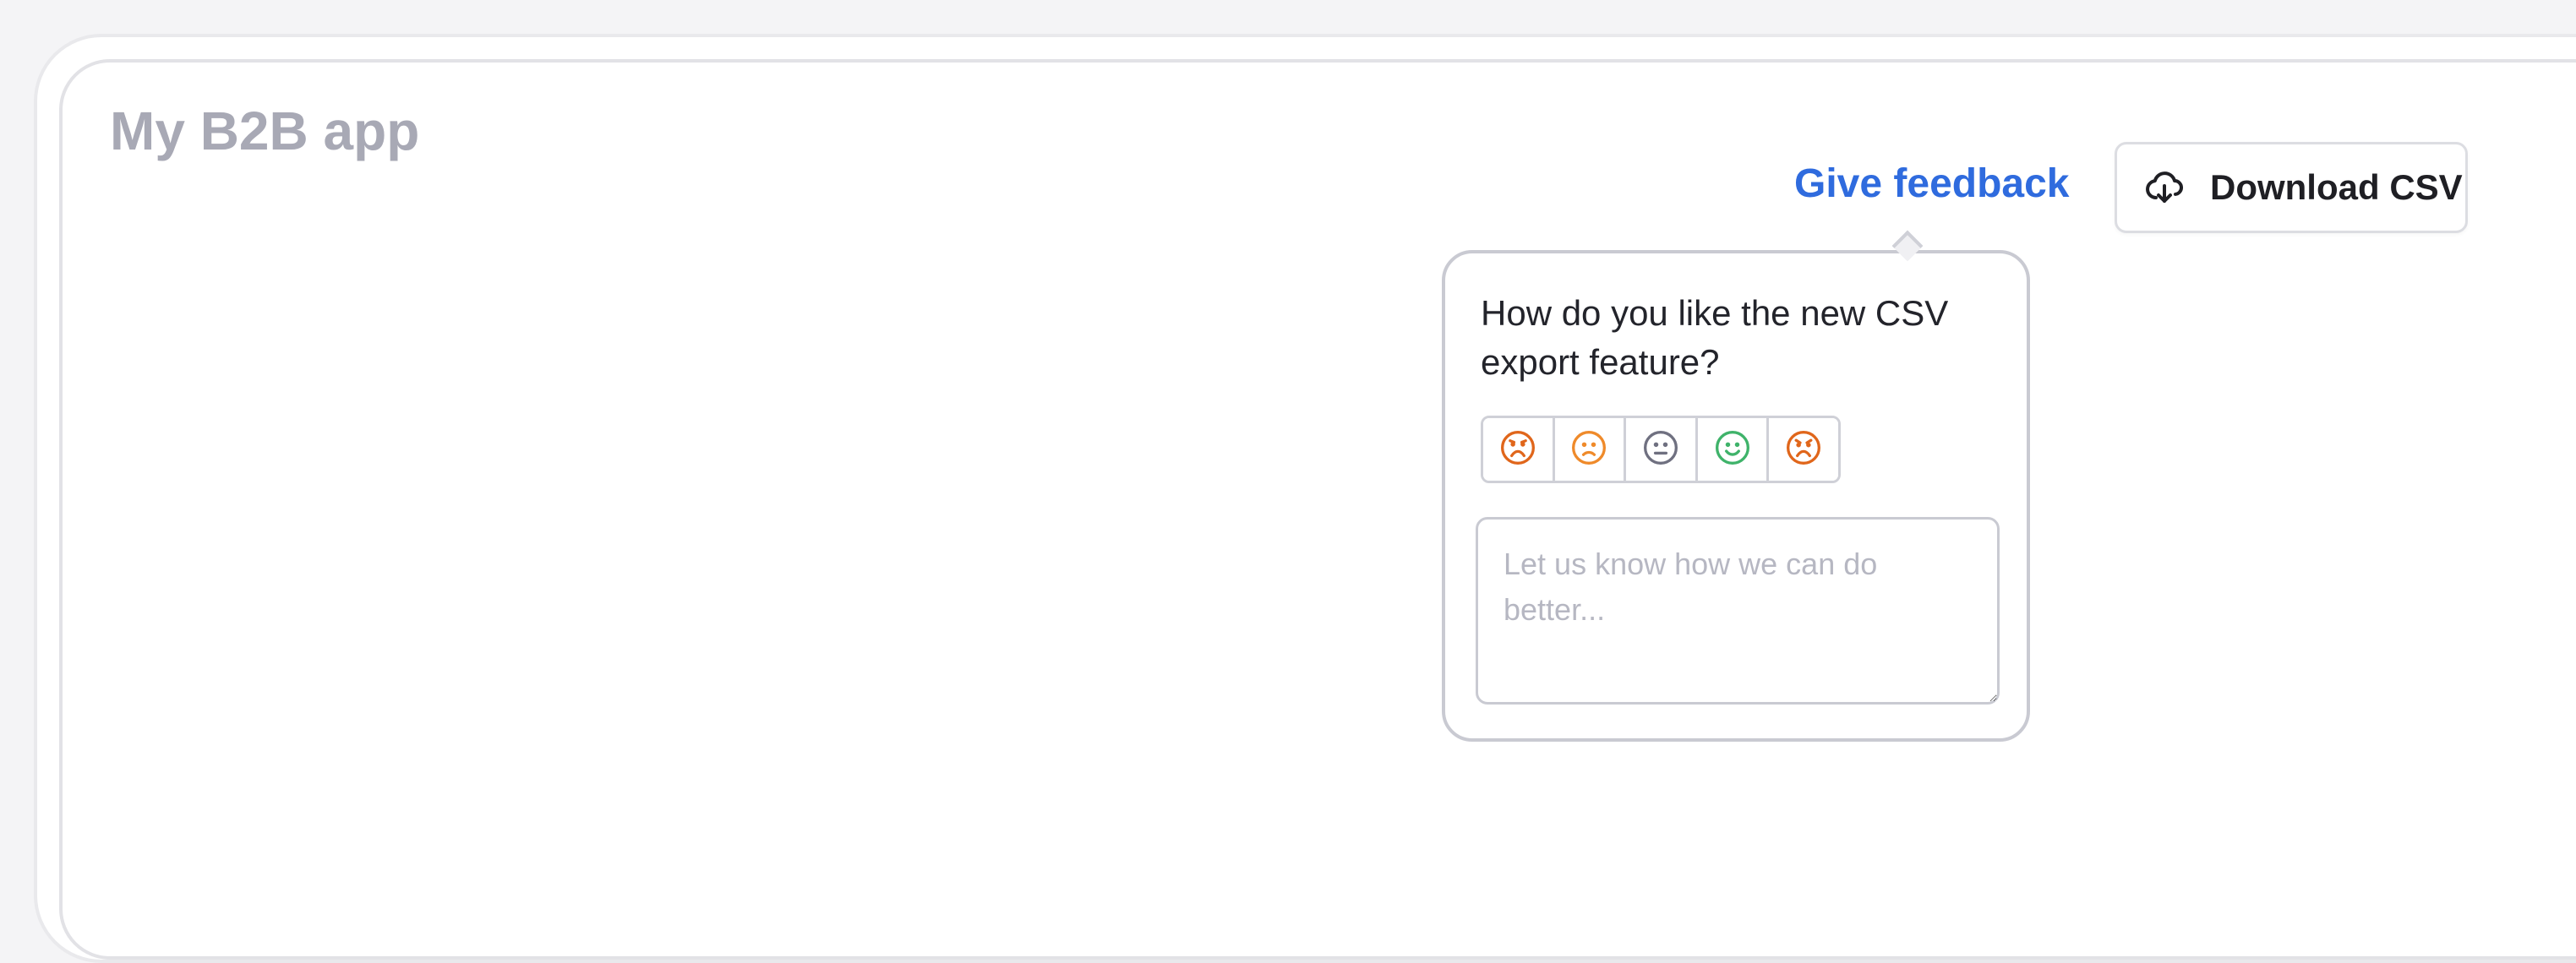 The width and height of the screenshot is (2576, 963). What do you see at coordinates (265, 131) in the screenshot?
I see `app-title: My B2B app` at bounding box center [265, 131].